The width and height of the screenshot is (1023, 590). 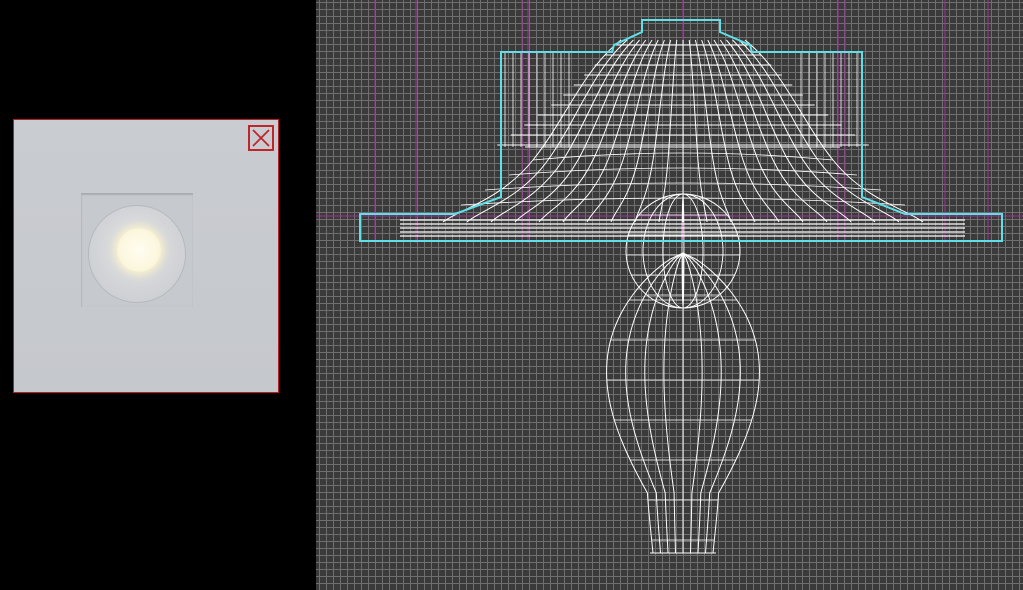 I want to click on render-preview, so click(x=146, y=256).